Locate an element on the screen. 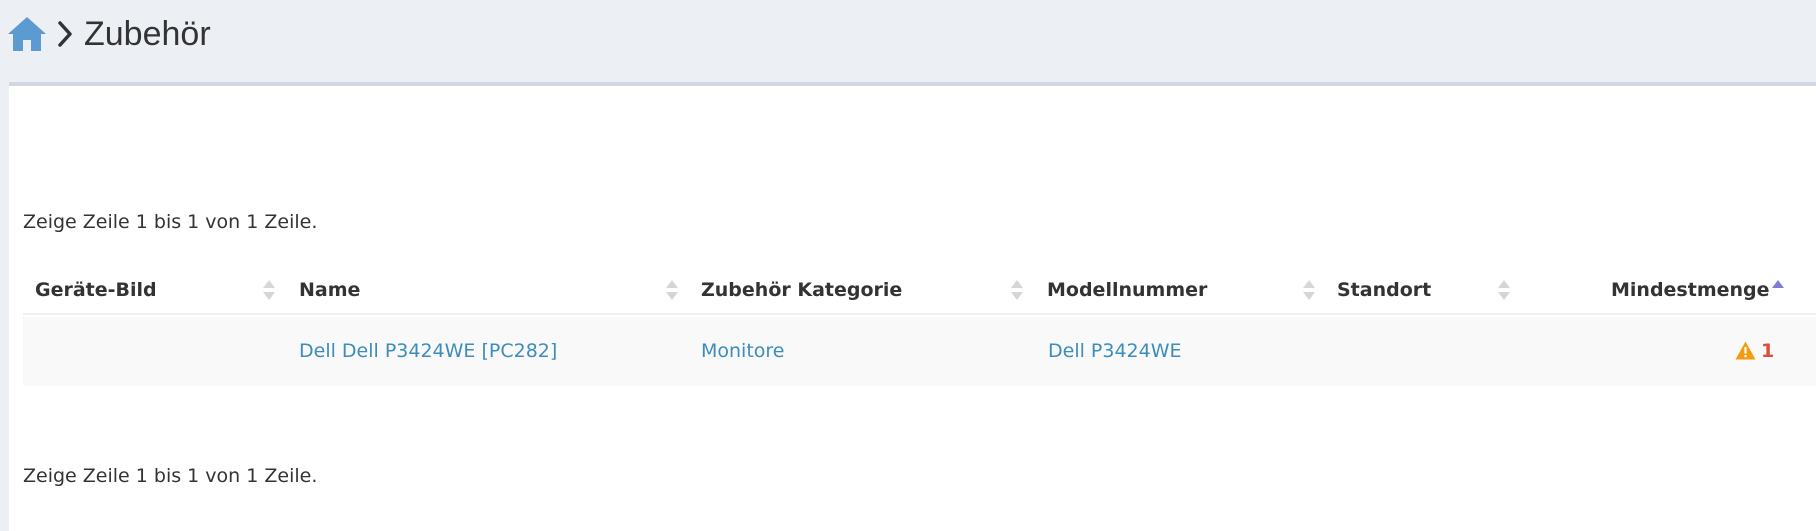  min-quantity-value: 1 is located at coordinates (1768, 351).